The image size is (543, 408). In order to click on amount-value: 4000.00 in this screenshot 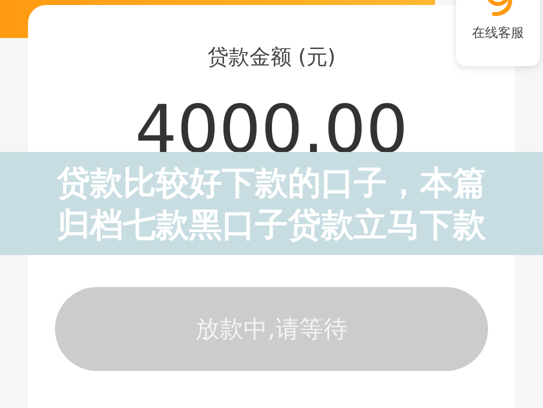, I will do `click(271, 130)`.